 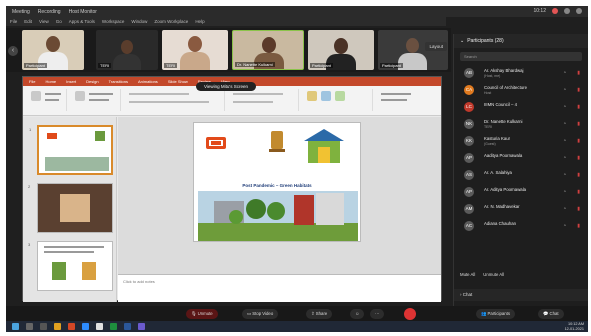 What do you see at coordinates (85, 326) in the screenshot?
I see `zoom-icon` at bounding box center [85, 326].